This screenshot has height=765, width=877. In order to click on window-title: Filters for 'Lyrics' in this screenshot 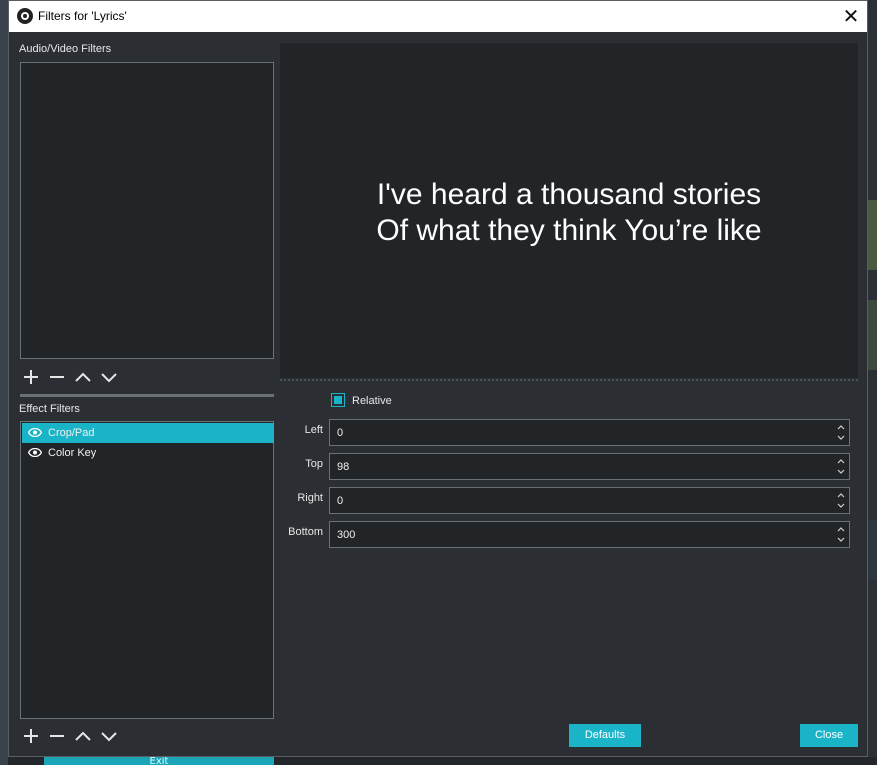, I will do `click(82, 16)`.